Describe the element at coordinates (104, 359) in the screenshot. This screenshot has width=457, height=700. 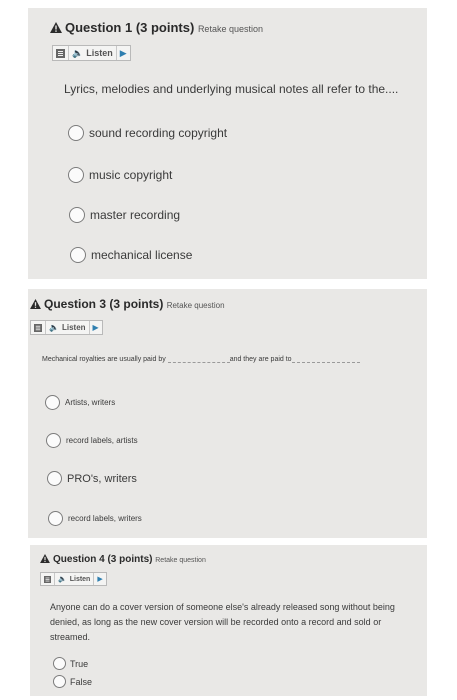
I see `question-3-text-part1: Mechanical royalties are usually paid by` at that location.